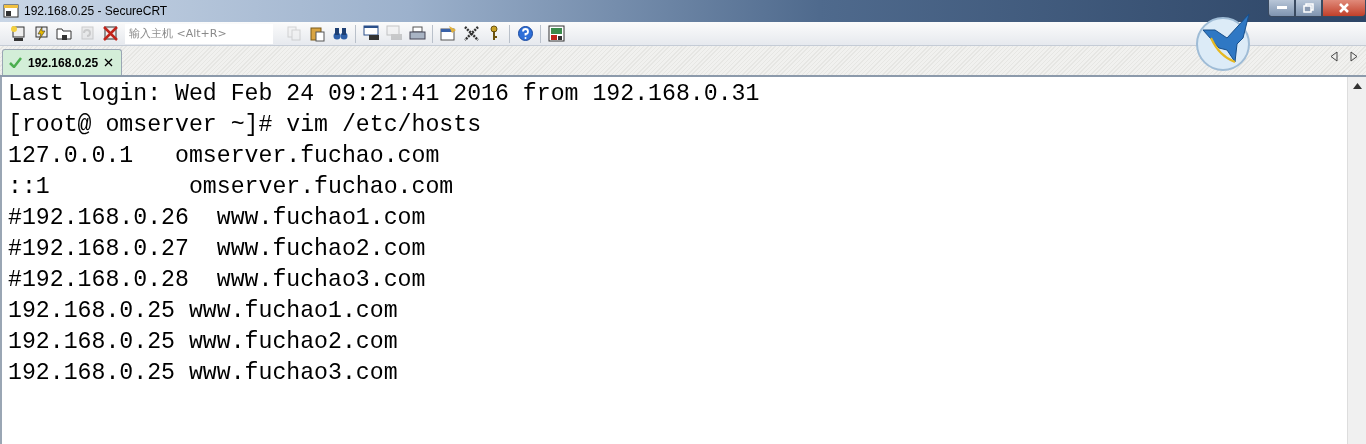 The height and width of the screenshot is (444, 1366). I want to click on minimize-button, so click(1281, 8).